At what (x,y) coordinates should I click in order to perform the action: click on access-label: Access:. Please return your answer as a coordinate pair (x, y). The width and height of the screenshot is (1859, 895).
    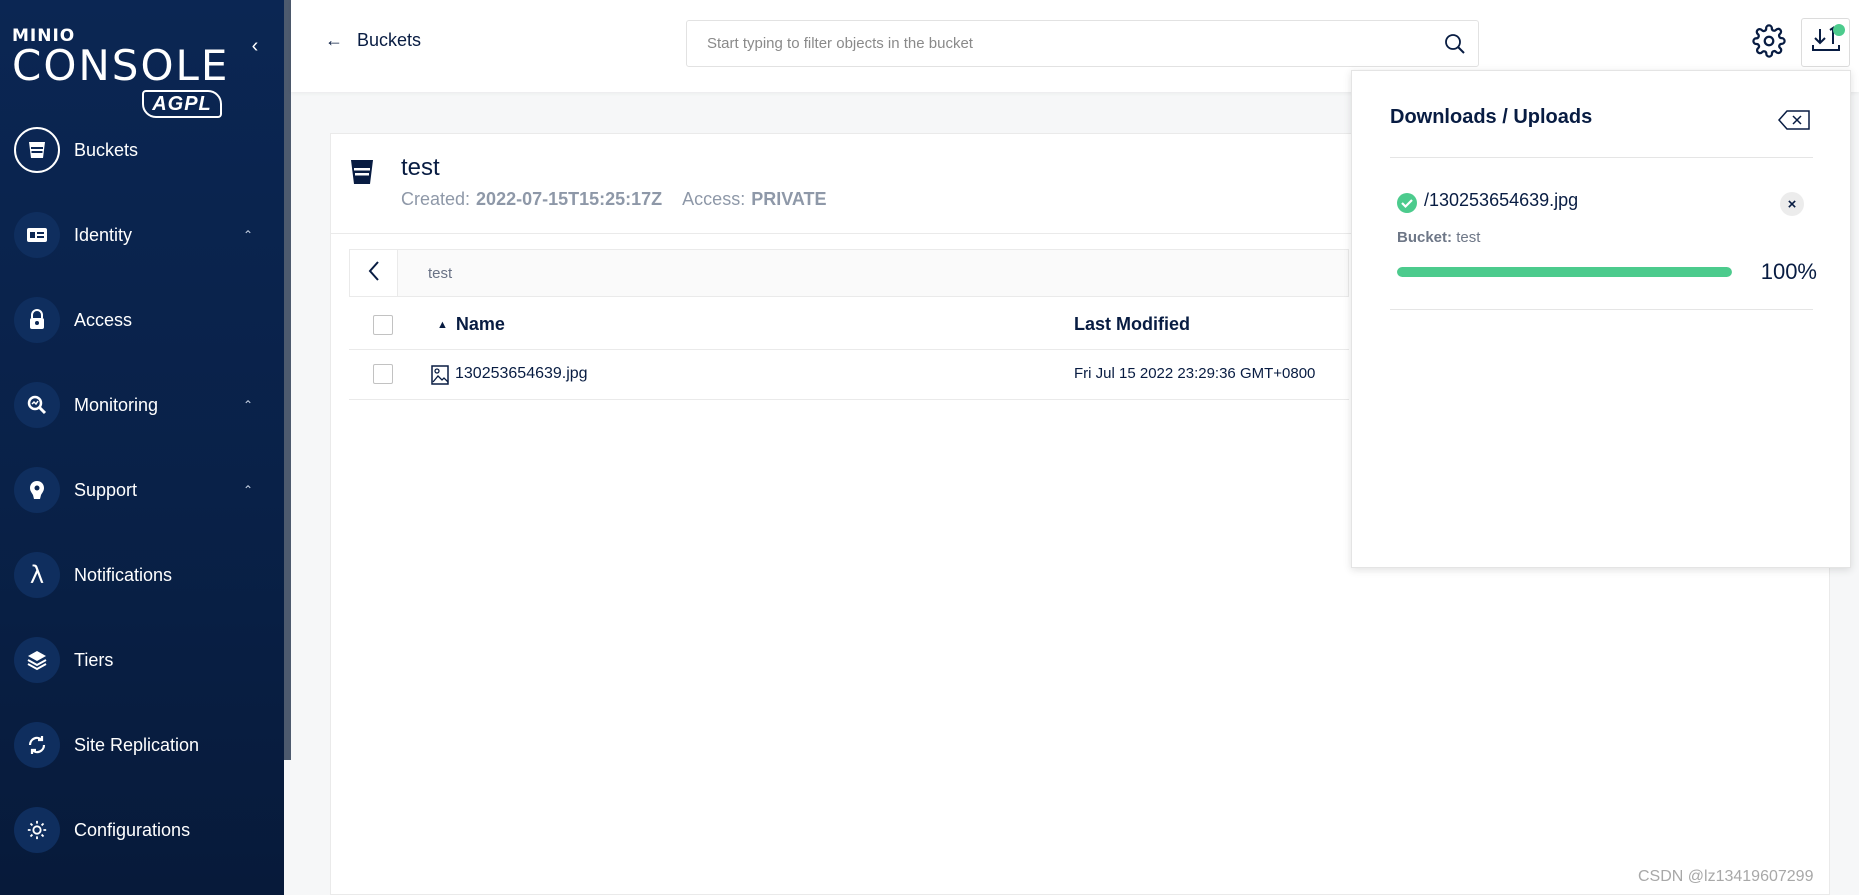
    Looking at the image, I should click on (714, 199).